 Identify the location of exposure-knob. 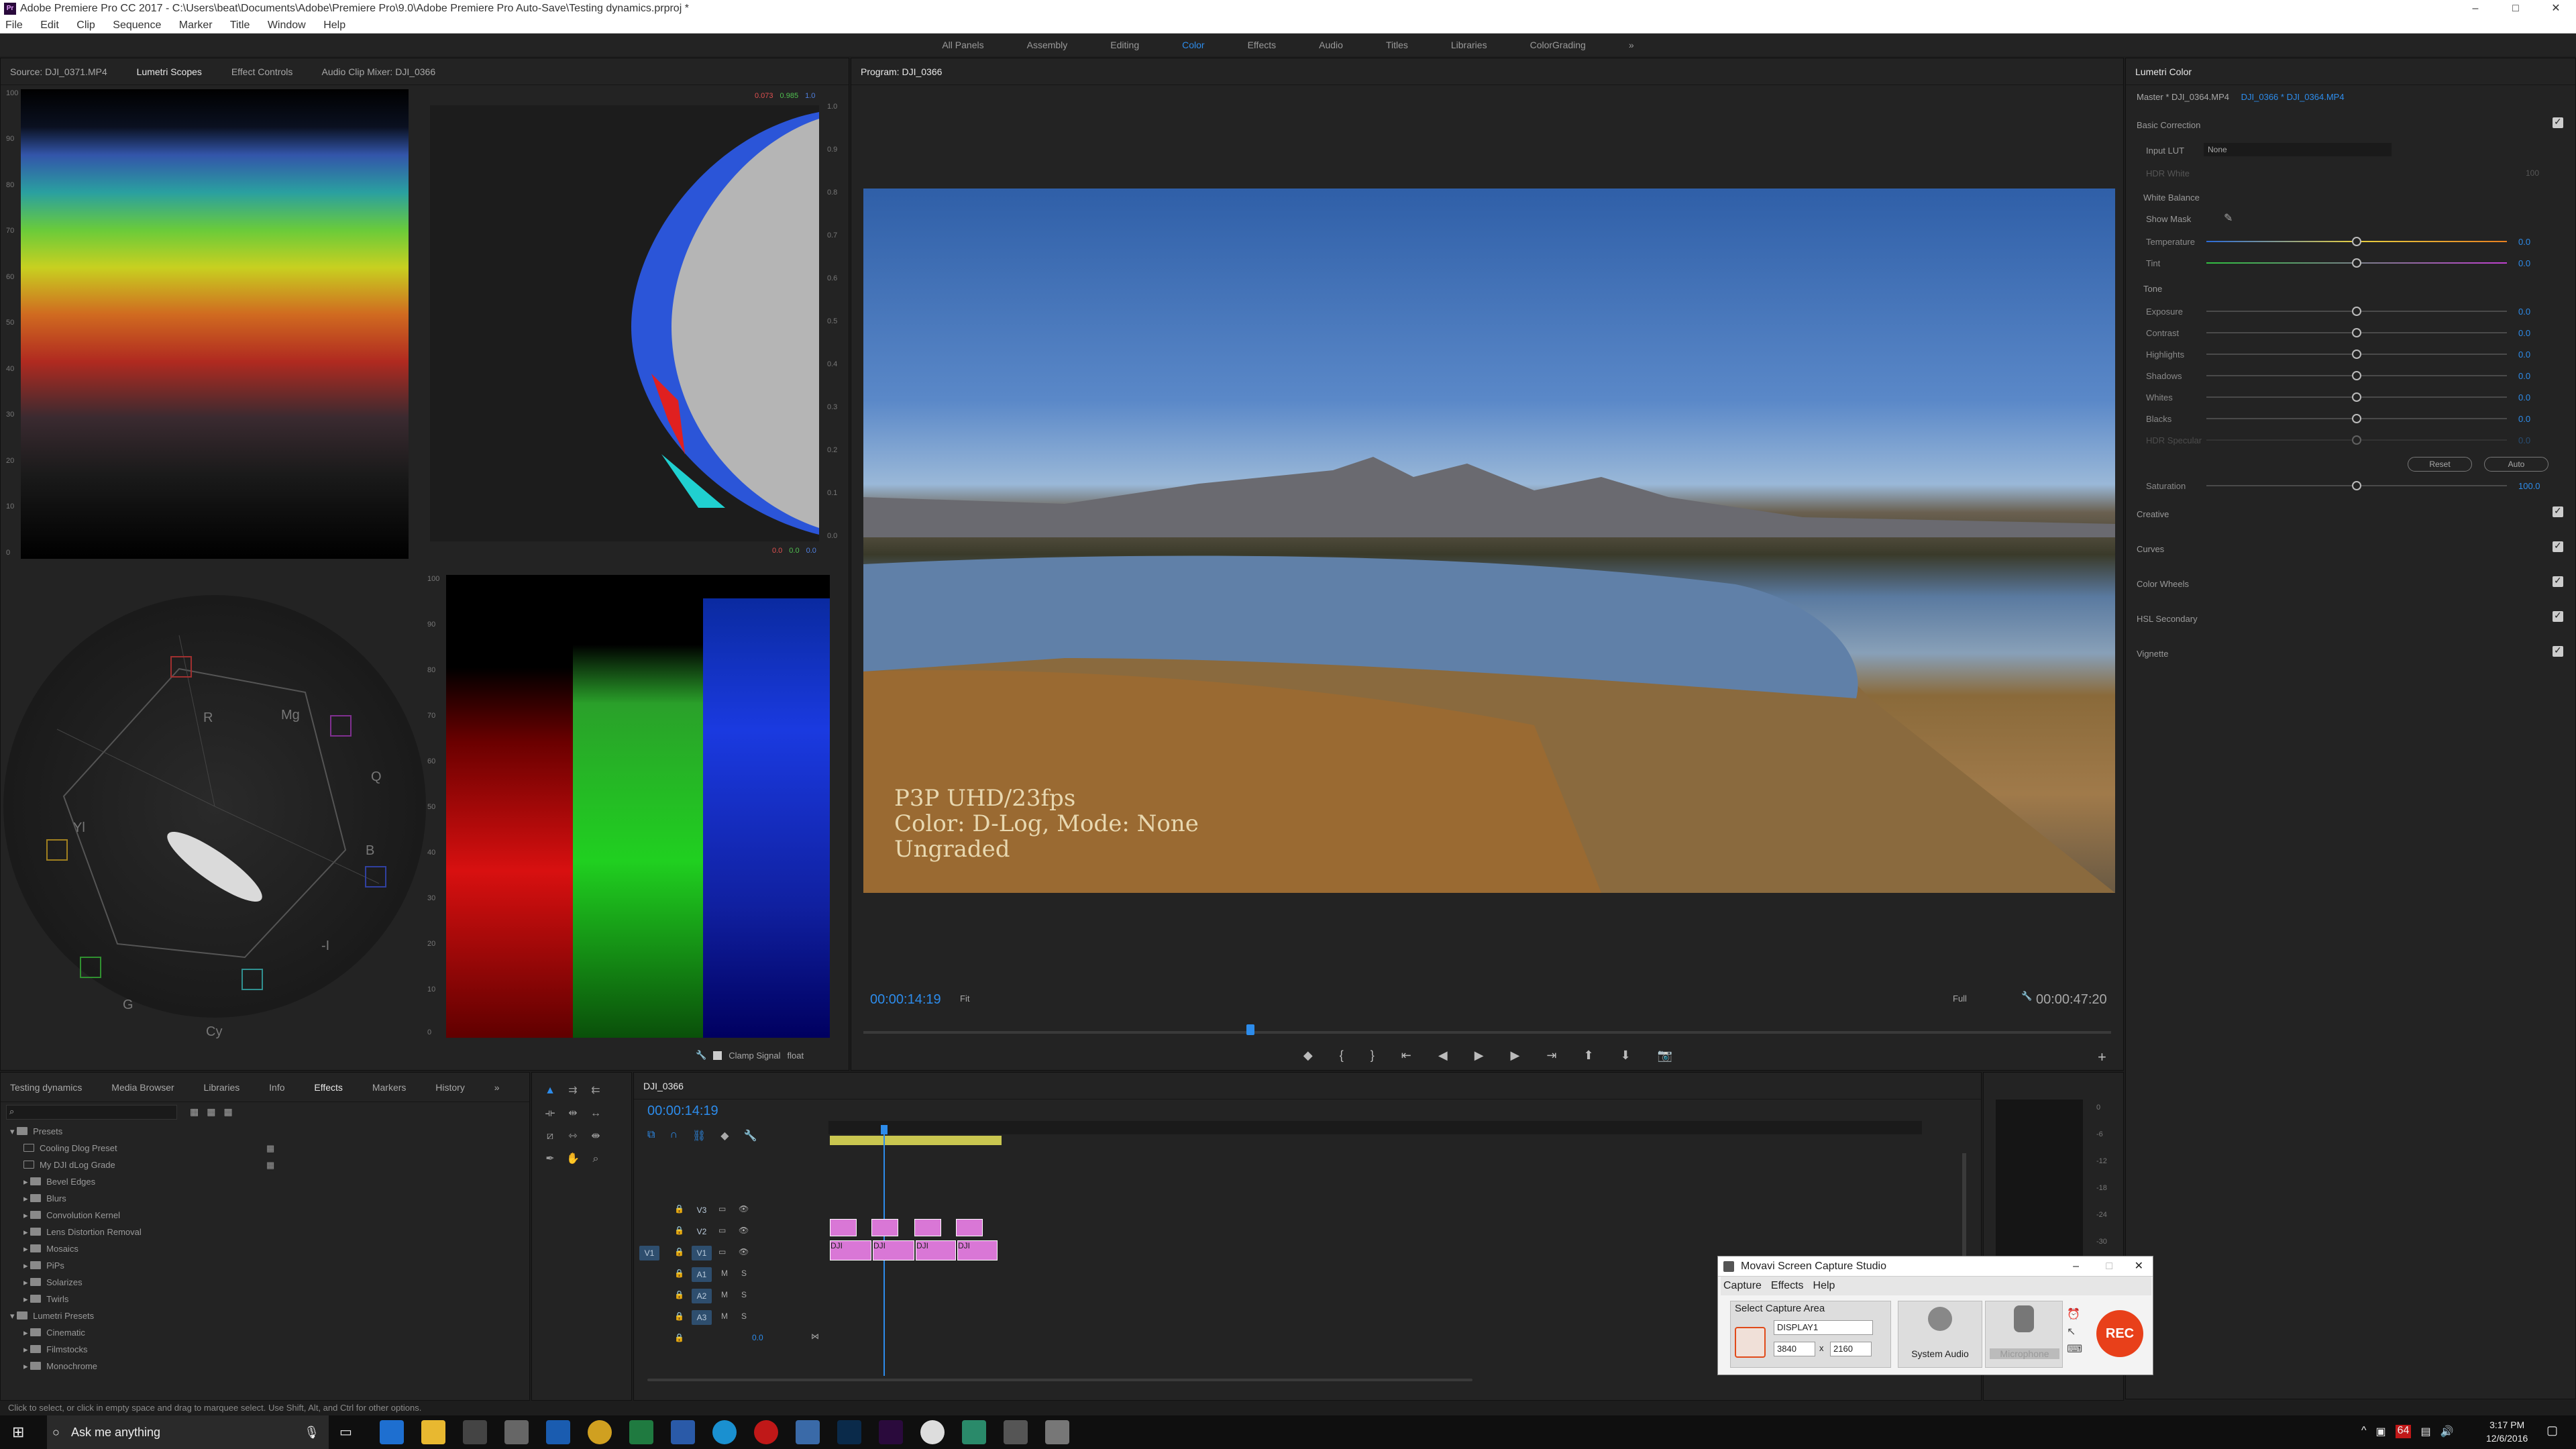
(2356, 311).